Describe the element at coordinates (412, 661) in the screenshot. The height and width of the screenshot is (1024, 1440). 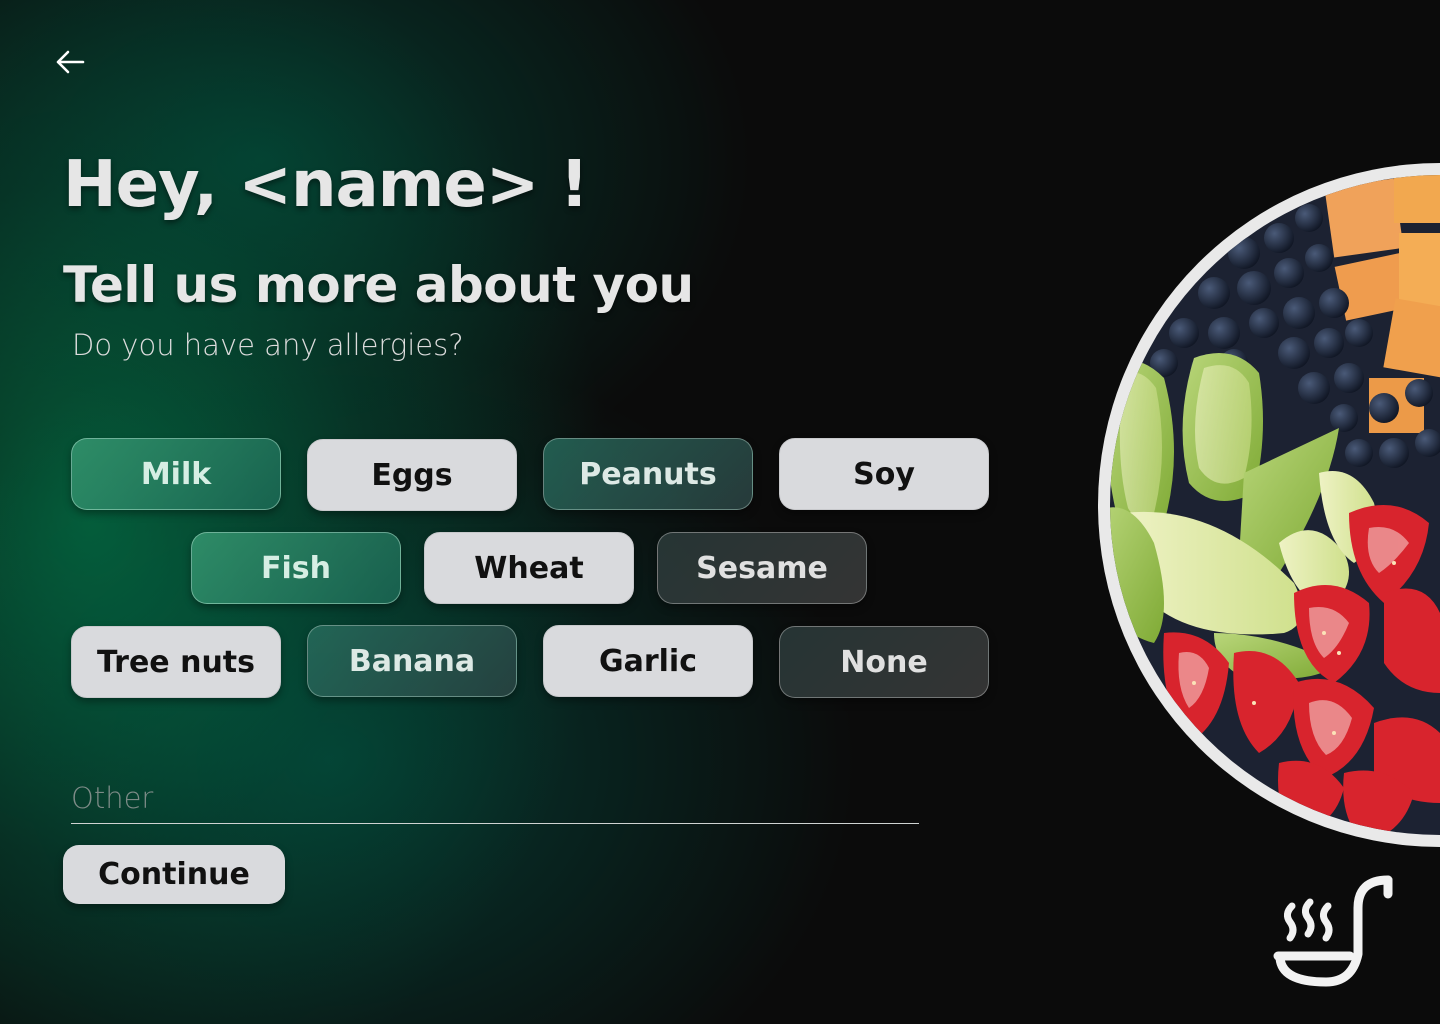
I see `allergy-chip-banana: Banana` at that location.